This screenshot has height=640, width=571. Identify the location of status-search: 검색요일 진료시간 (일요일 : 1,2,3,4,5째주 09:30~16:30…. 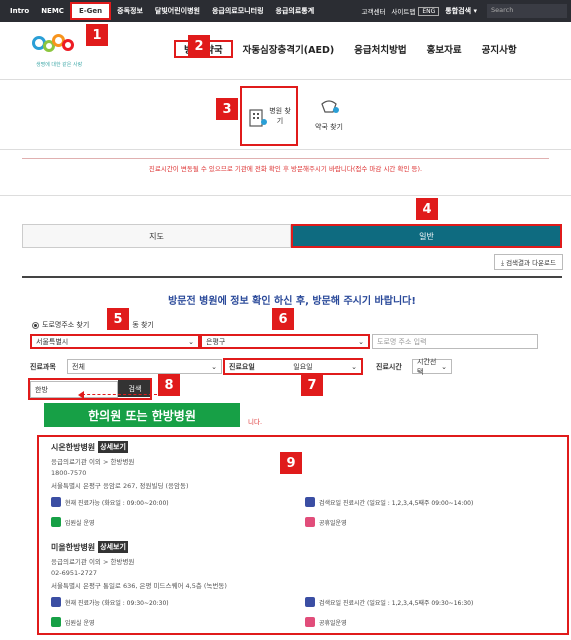
(396, 603).